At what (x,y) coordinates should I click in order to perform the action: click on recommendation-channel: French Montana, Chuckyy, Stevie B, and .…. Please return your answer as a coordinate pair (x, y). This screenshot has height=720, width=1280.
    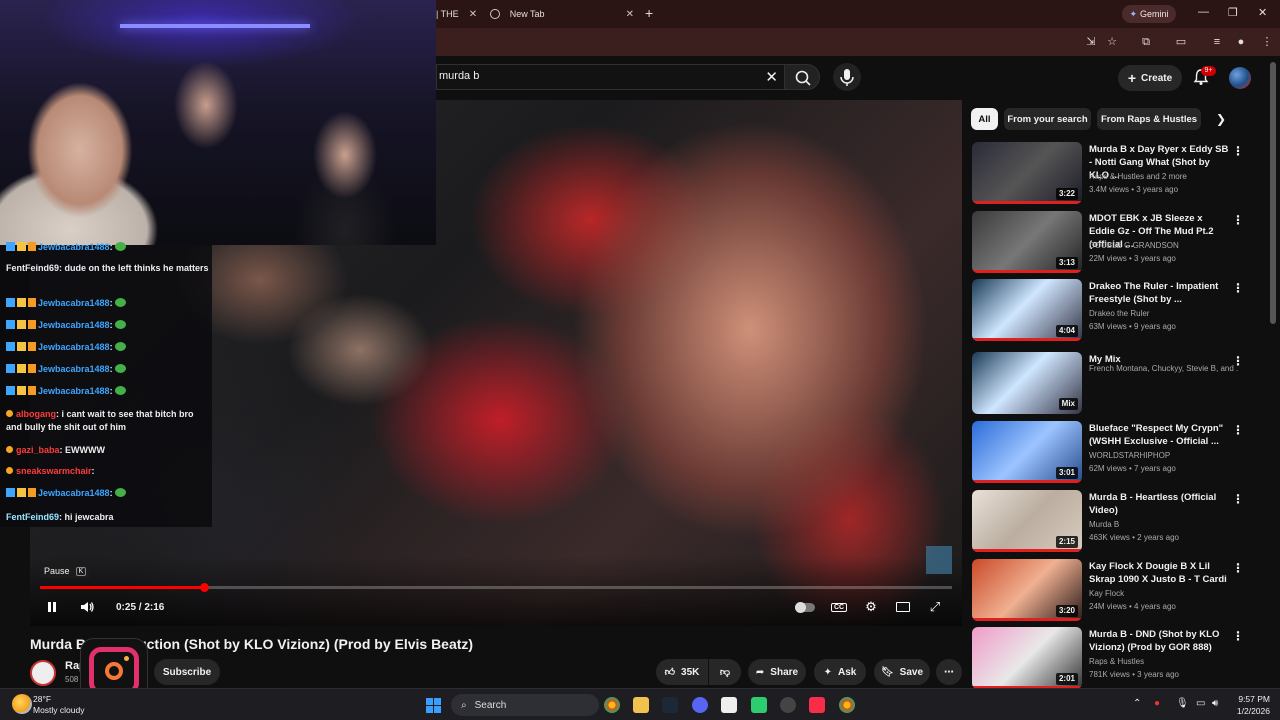
    Looking at the image, I should click on (1164, 368).